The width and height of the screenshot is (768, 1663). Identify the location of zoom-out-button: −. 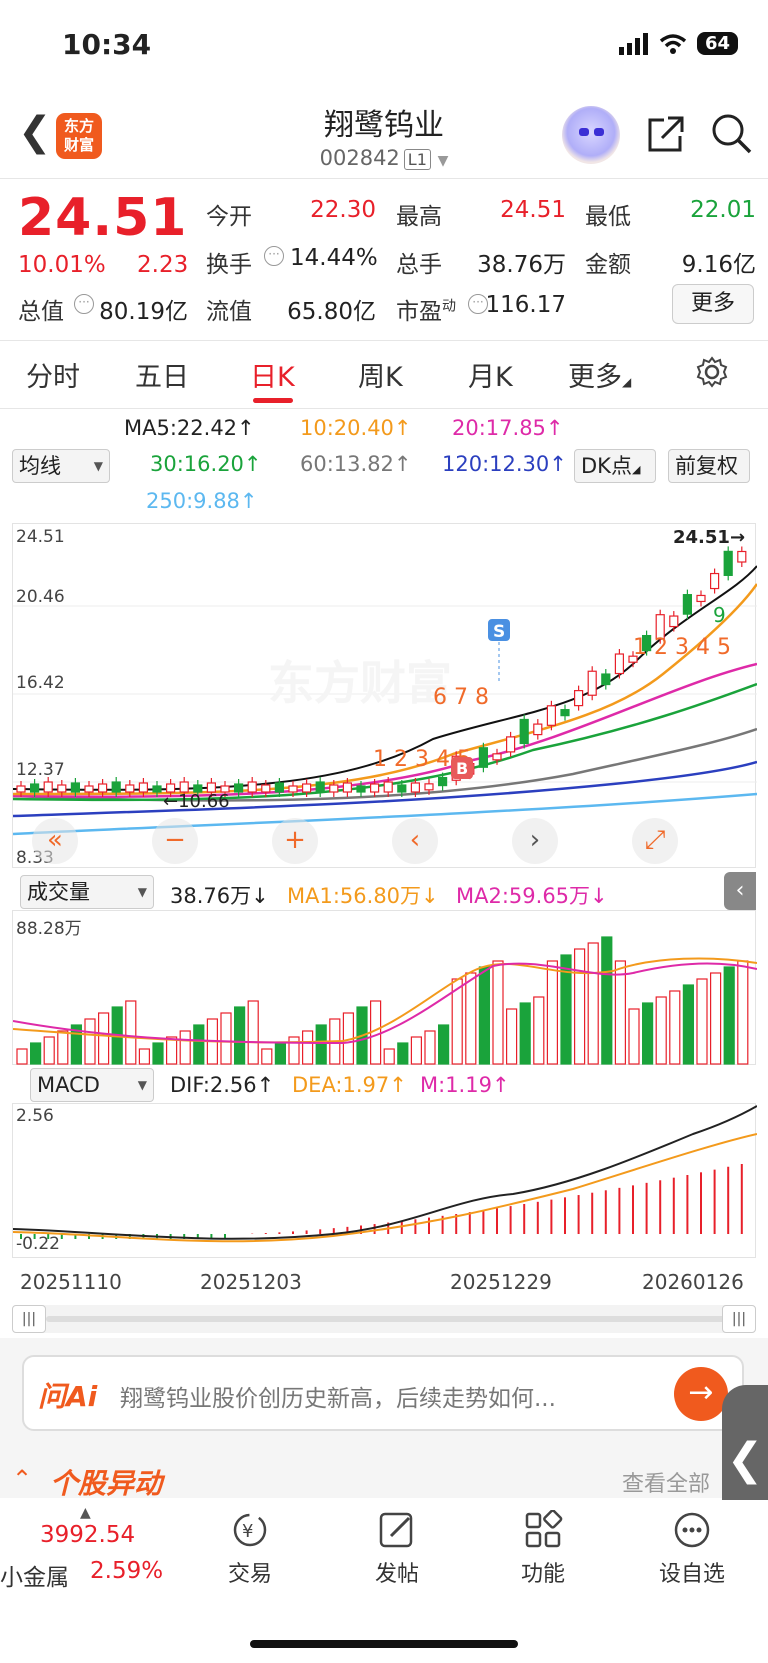
(175, 841).